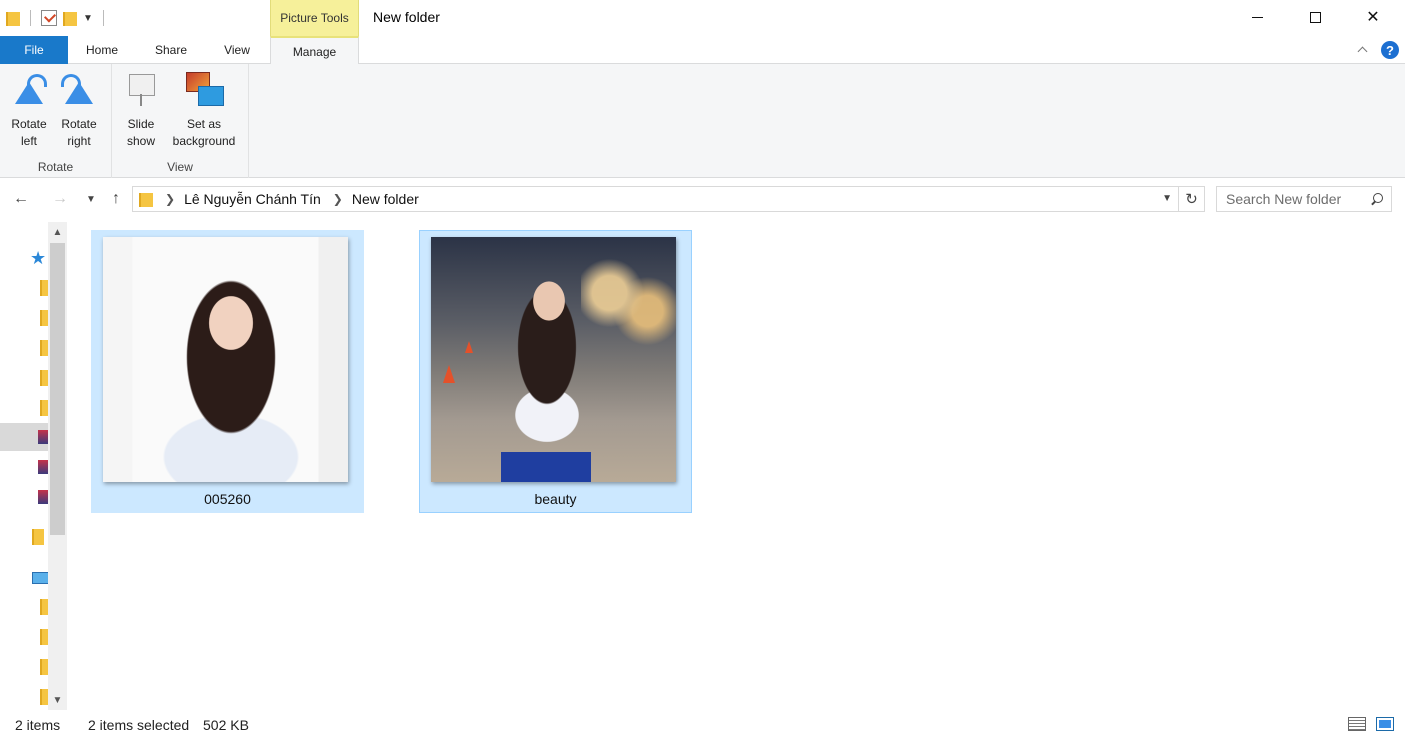 This screenshot has width=1405, height=738. What do you see at coordinates (57, 700) in the screenshot?
I see `scroll-down-chevron-icon: ▼` at bounding box center [57, 700].